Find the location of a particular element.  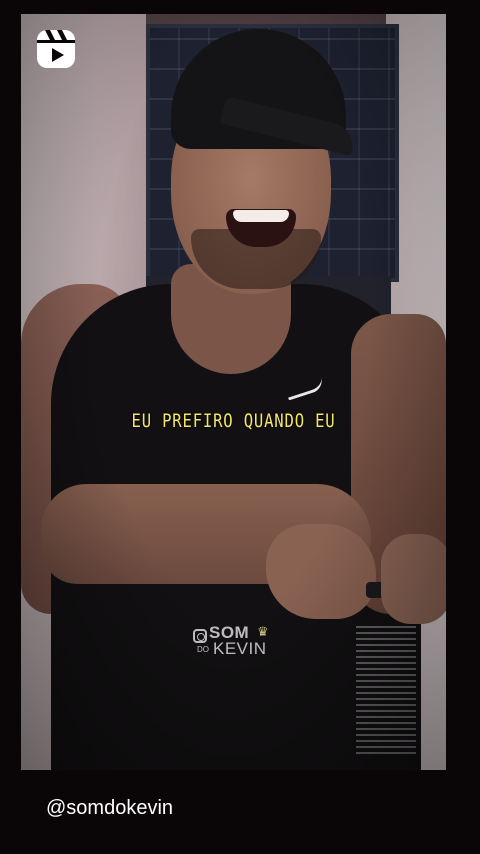

watermark-line2: KEVIN is located at coordinates (240, 648).